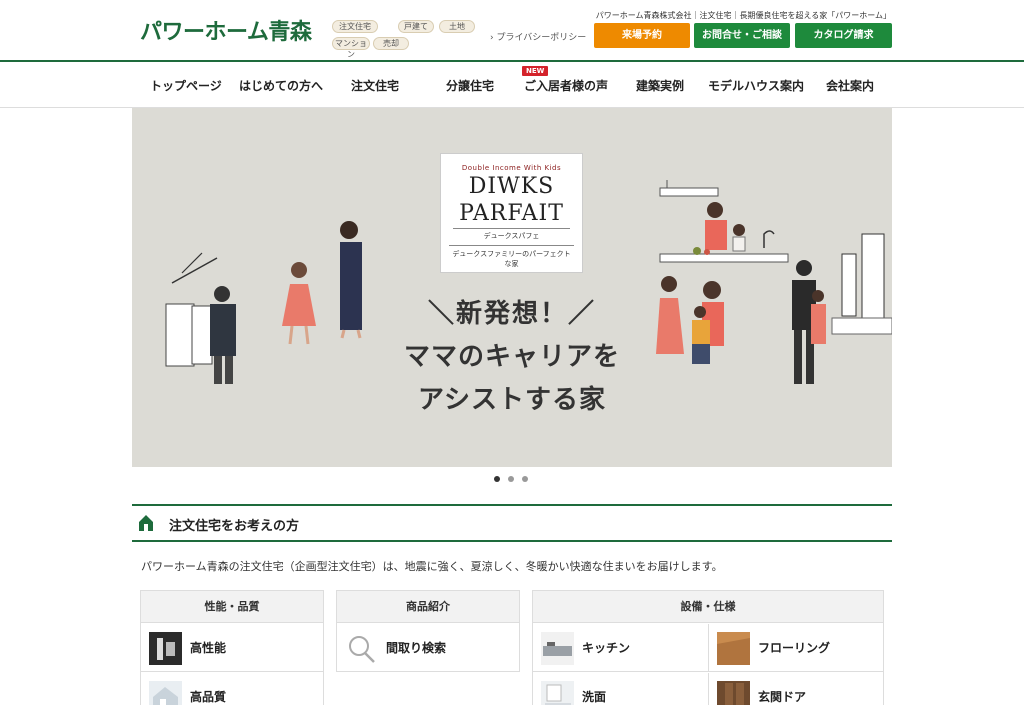  I want to click on hero-copy-line1: ＼新発想！／, so click(511, 314).